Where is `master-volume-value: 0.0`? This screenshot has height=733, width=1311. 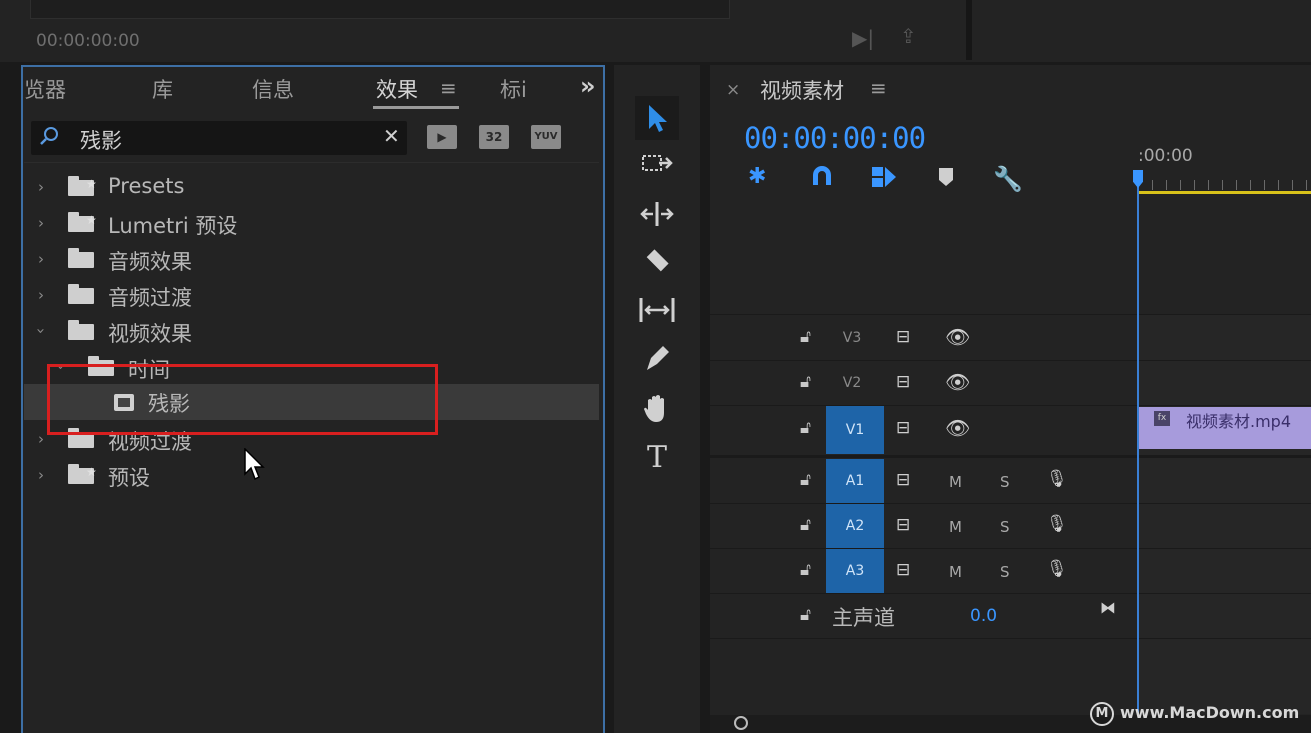
master-volume-value: 0.0 is located at coordinates (983, 616).